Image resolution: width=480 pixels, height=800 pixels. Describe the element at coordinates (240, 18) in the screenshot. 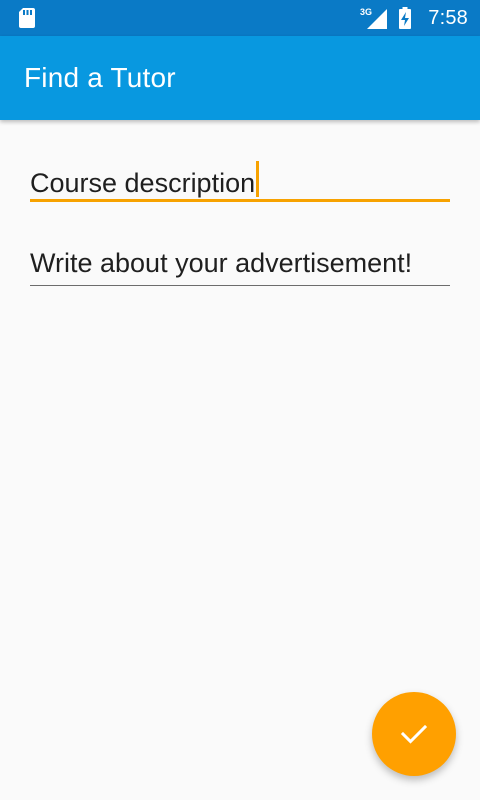

I see `status-bar: 3G 7:58` at that location.